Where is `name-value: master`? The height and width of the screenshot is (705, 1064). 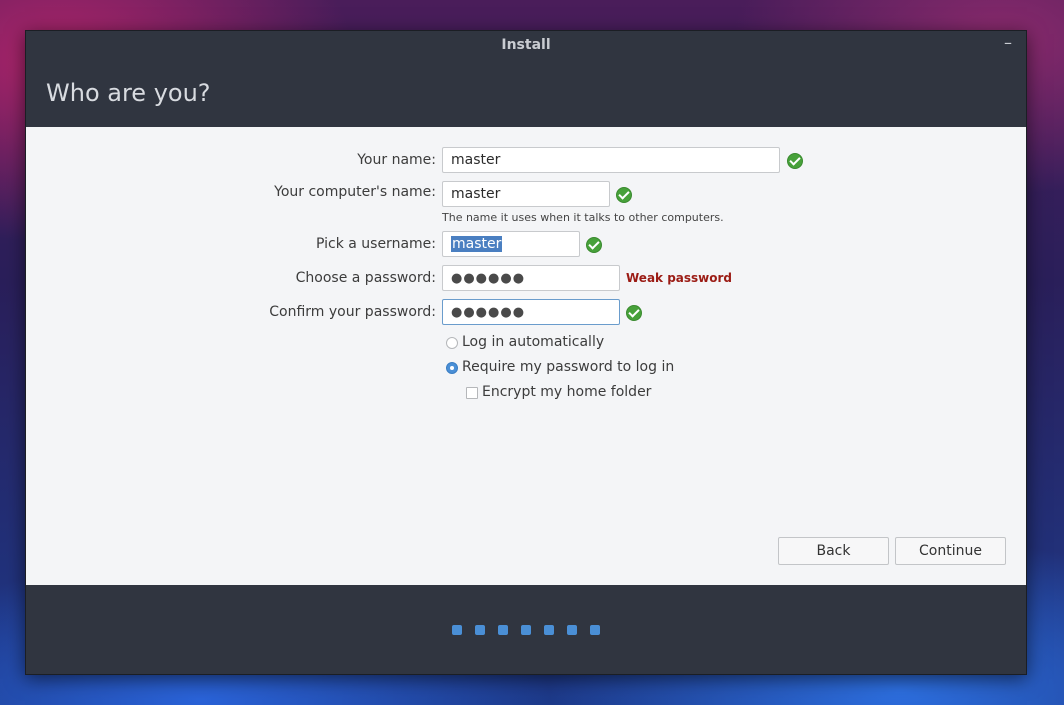
name-value: master is located at coordinates (476, 160).